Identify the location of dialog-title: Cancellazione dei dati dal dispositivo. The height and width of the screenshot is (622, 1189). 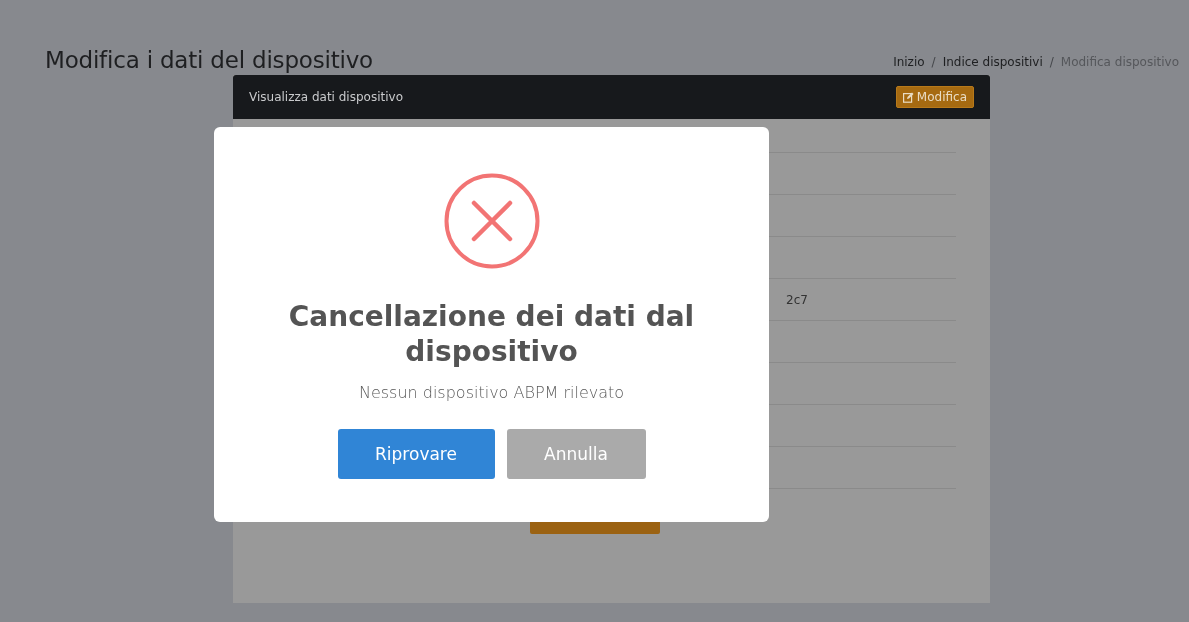
(491, 334).